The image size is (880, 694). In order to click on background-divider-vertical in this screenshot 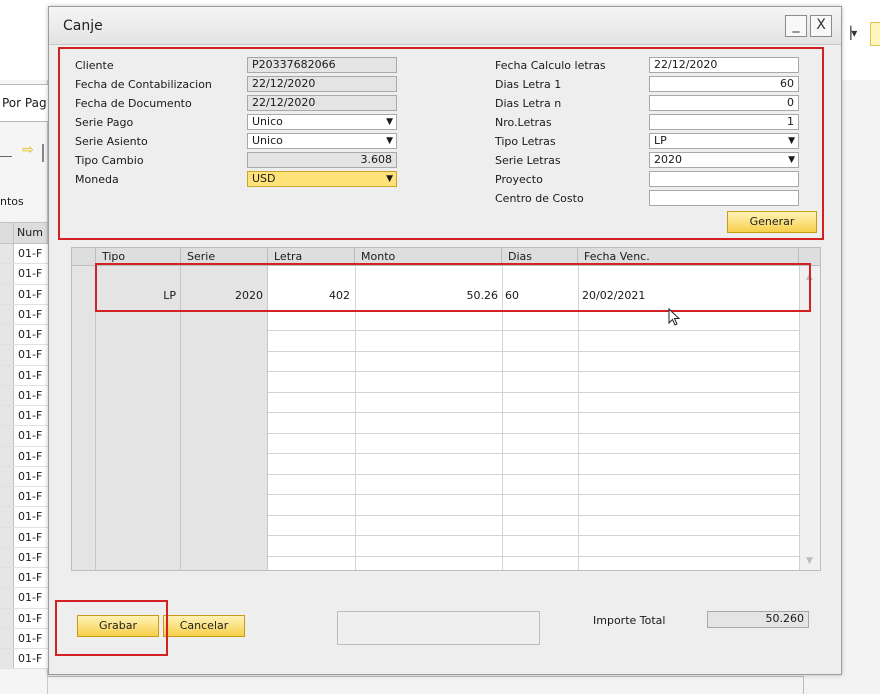, I will do `click(803, 685)`.